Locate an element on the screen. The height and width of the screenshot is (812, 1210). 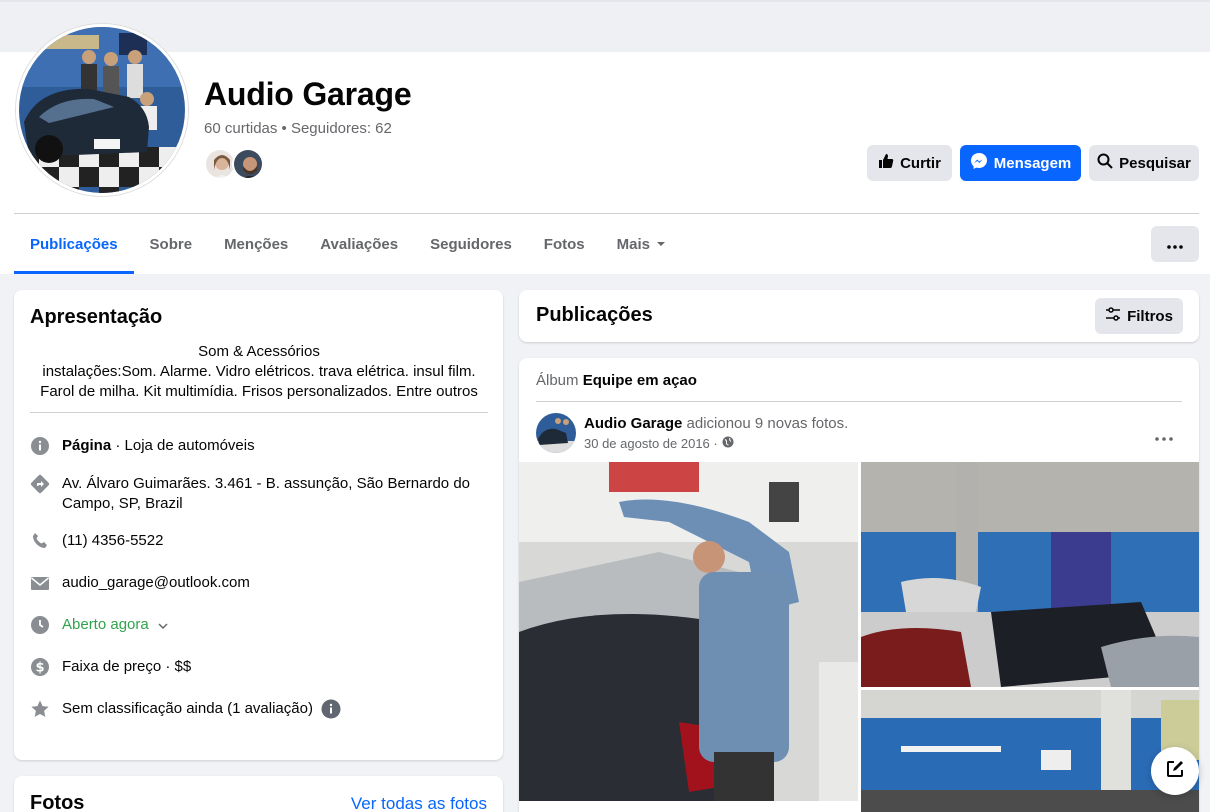
info-page-type: Página · Loja de automóveis is located at coordinates (255, 446).